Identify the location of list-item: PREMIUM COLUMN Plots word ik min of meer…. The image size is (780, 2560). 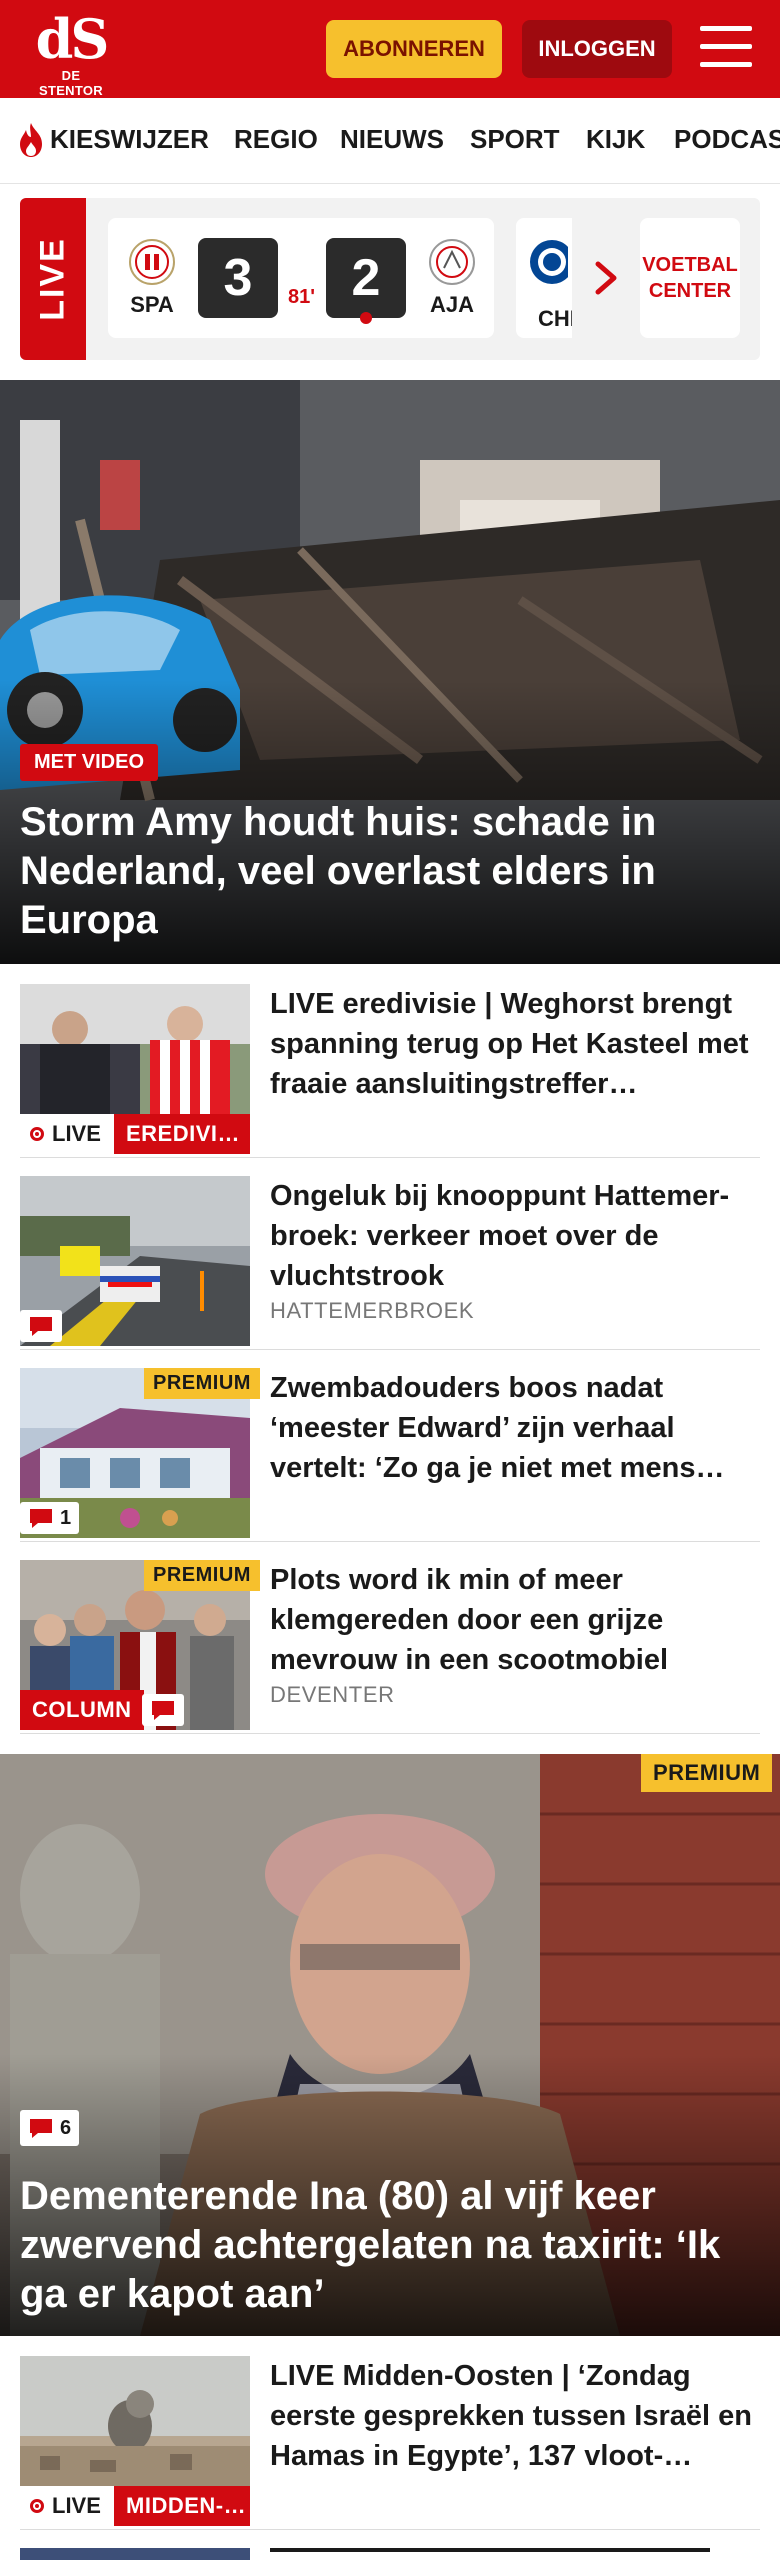
(390, 1645).